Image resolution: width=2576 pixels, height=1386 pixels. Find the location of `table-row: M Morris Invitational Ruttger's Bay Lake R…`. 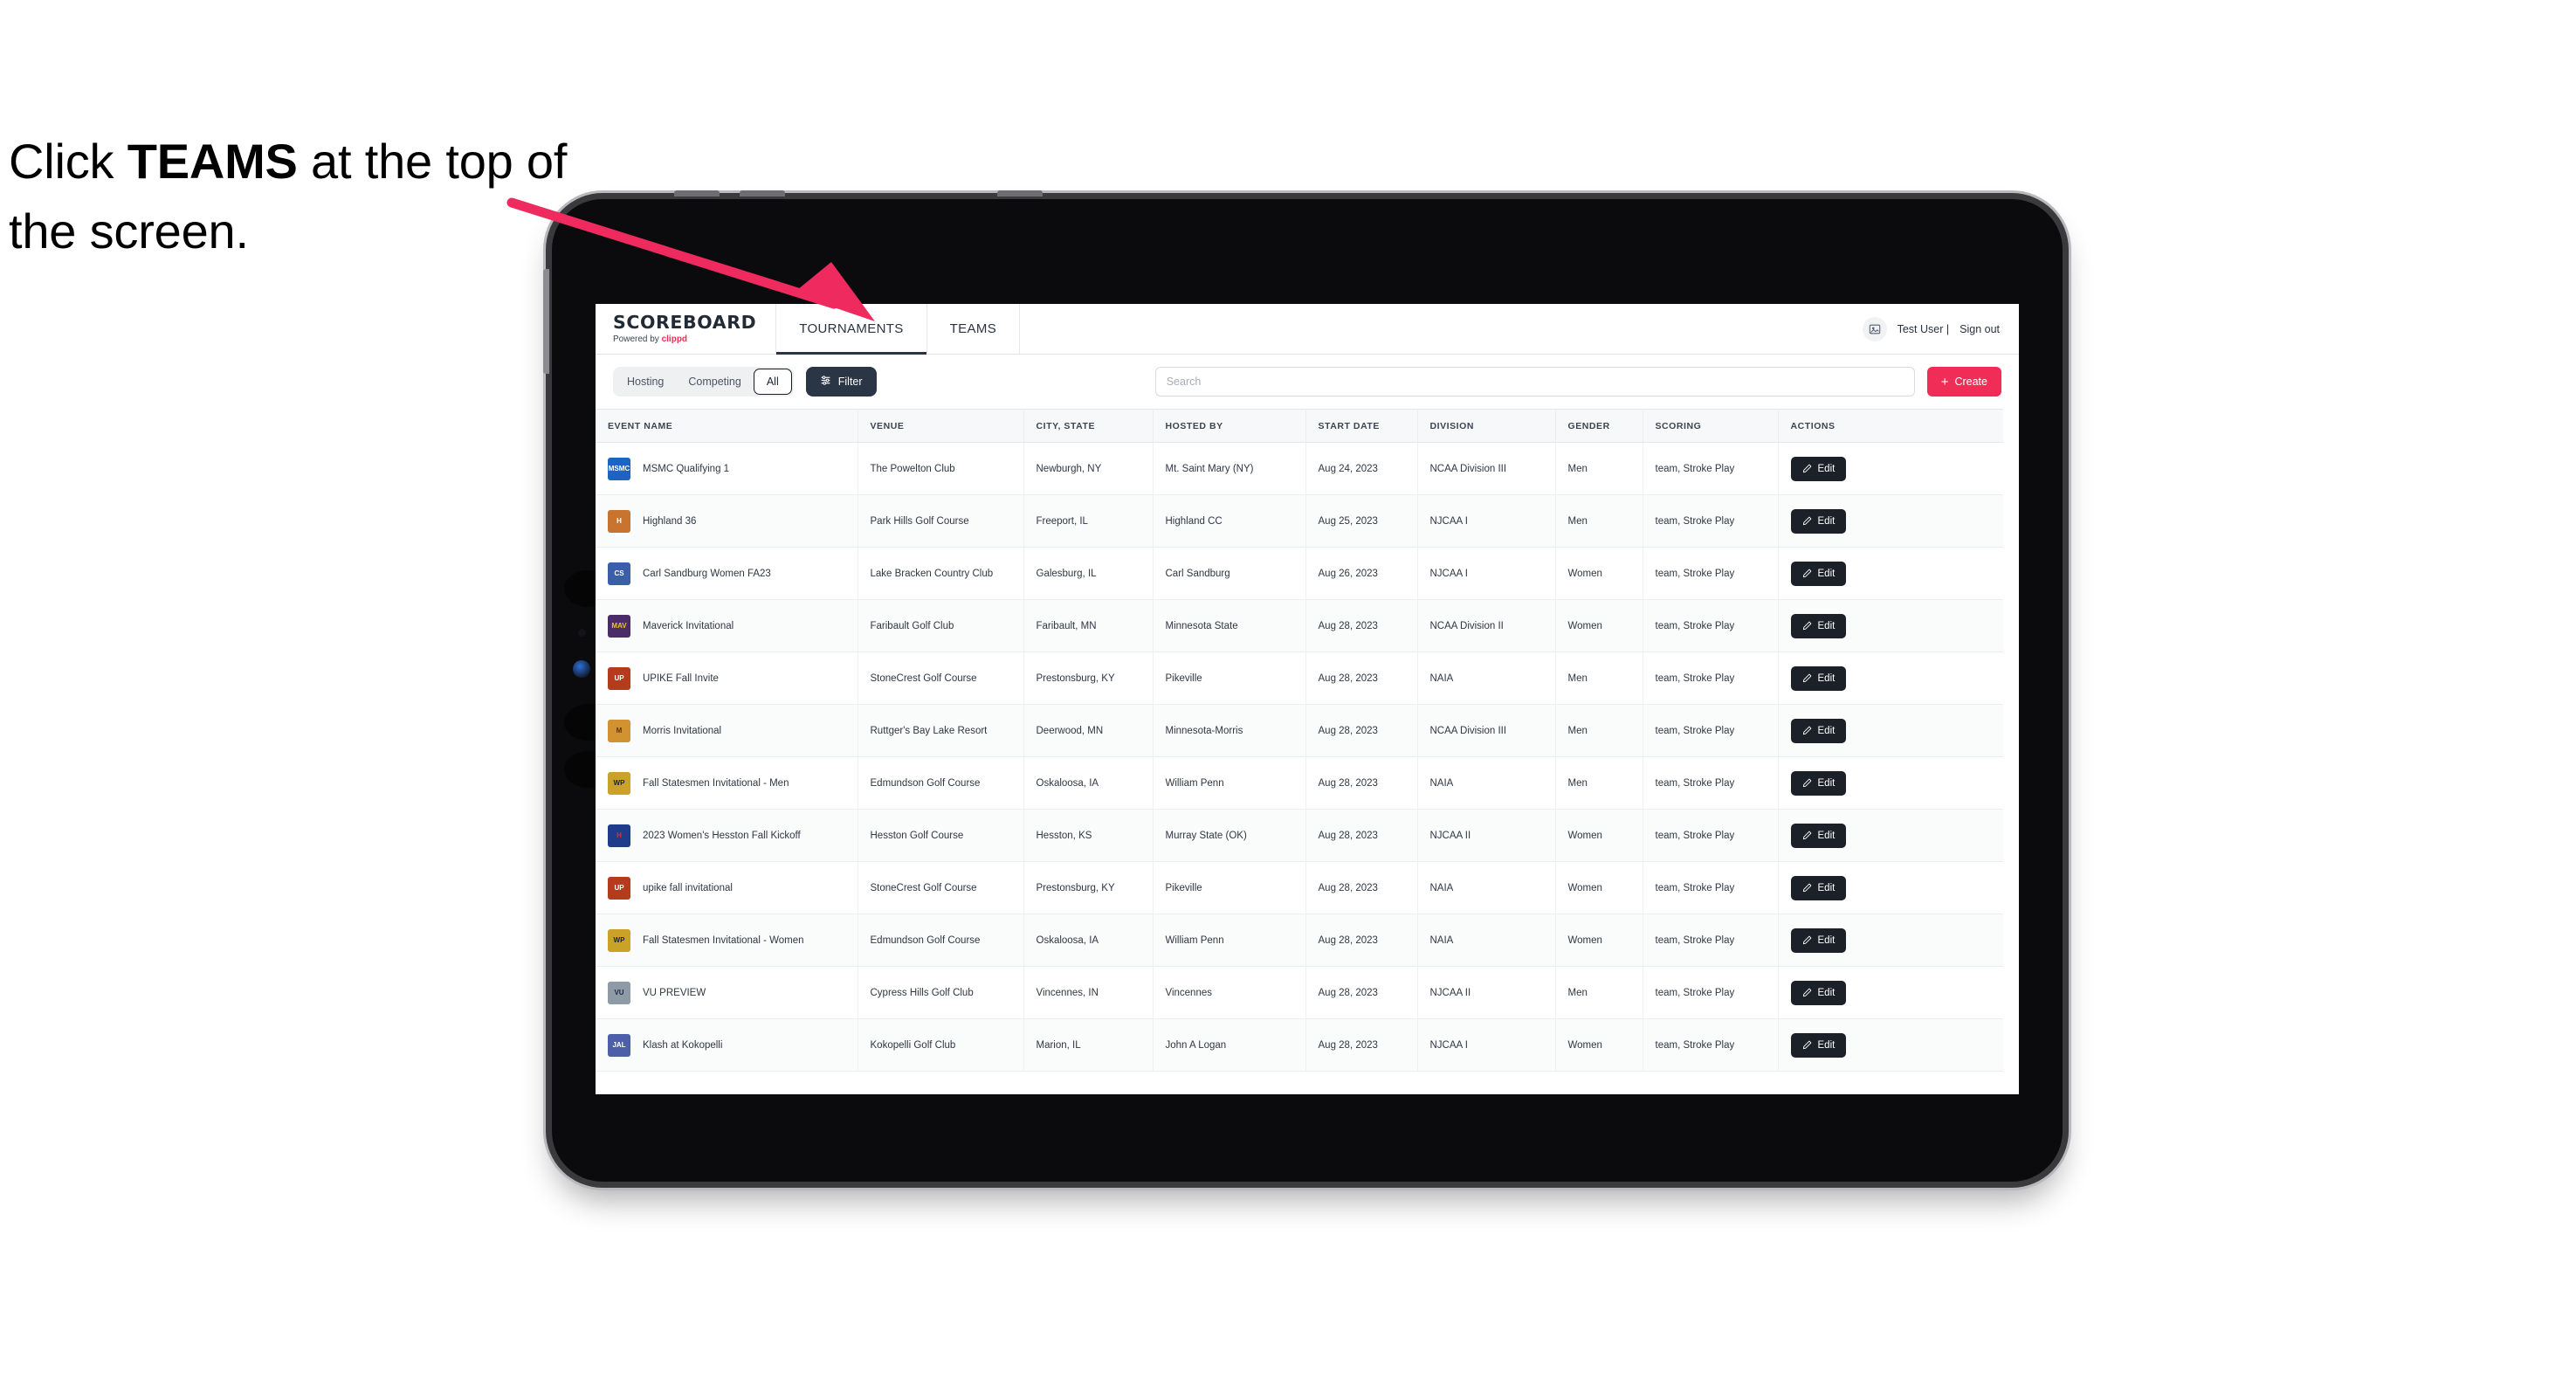

table-row: M Morris Invitational Ruttger's Bay Lake R… is located at coordinates (1299, 730).